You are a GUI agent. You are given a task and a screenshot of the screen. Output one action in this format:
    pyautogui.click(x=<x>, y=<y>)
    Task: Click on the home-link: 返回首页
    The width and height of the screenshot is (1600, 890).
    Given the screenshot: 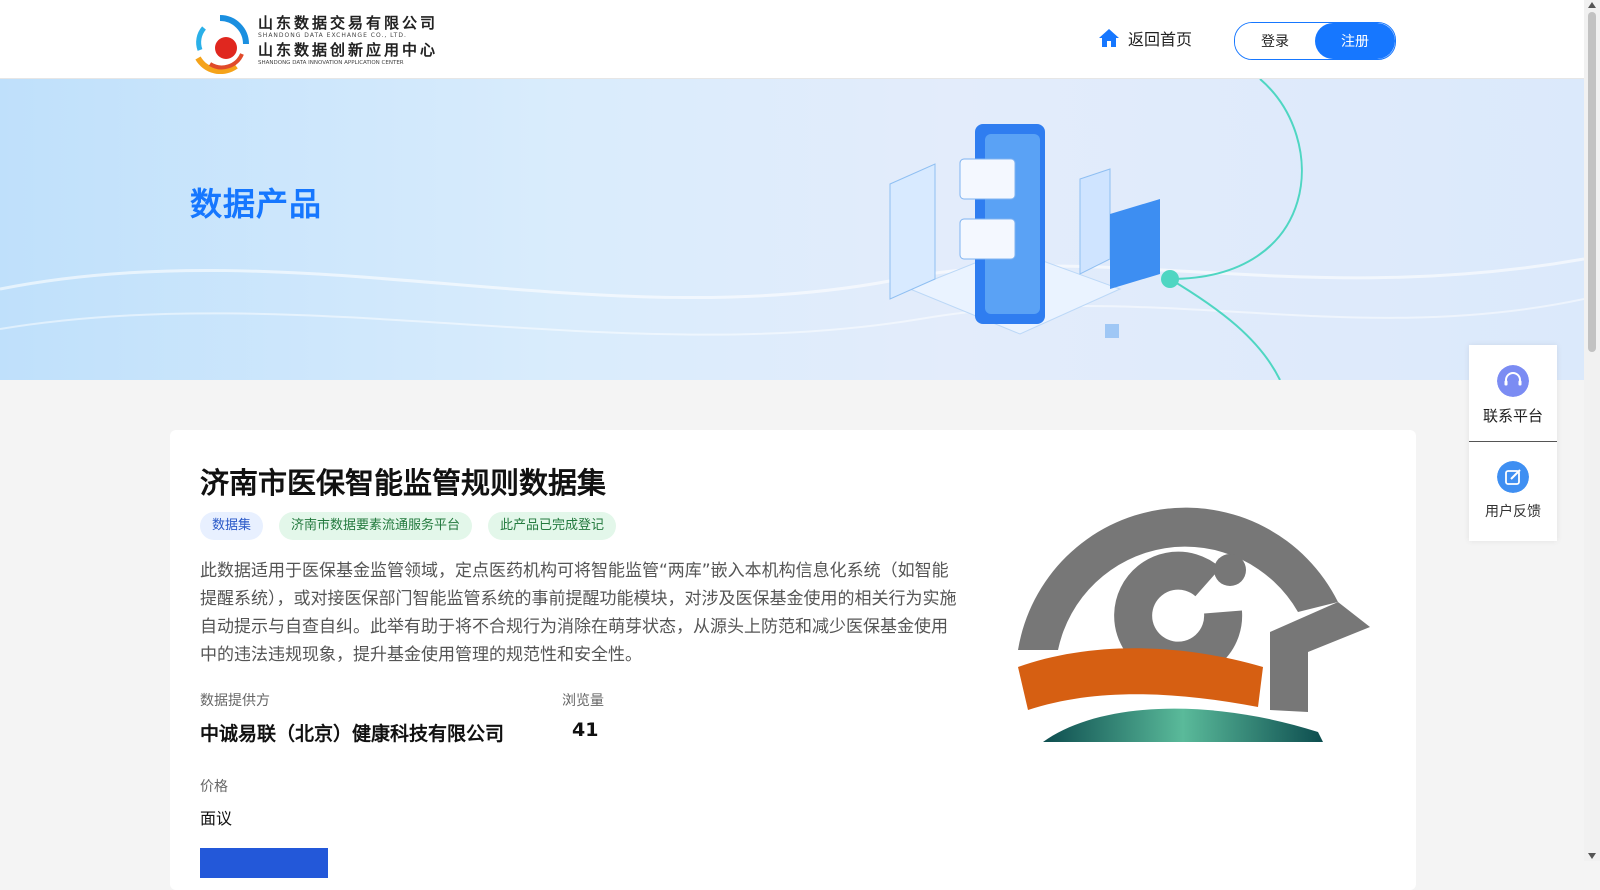 What is the action you would take?
    pyautogui.click(x=1145, y=38)
    